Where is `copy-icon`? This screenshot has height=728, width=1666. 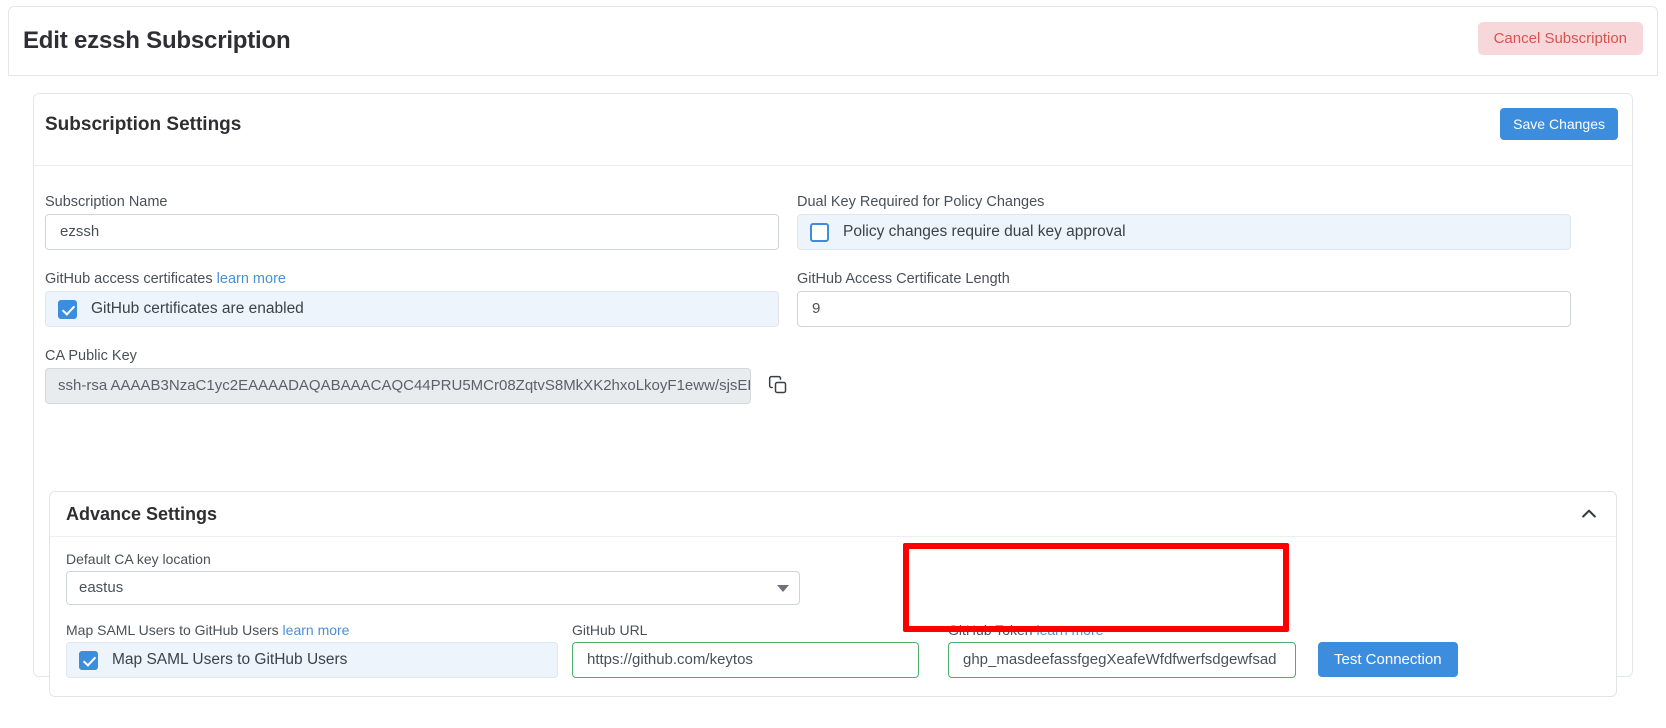
copy-icon is located at coordinates (778, 386).